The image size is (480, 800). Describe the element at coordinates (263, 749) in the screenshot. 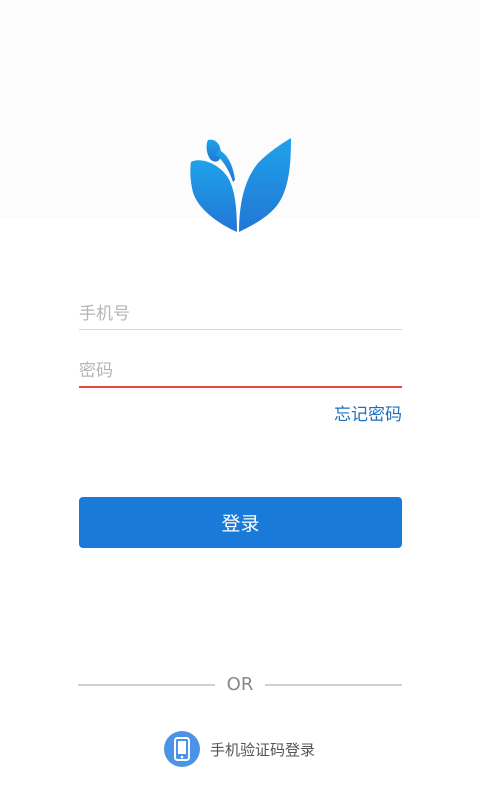

I see `sms-login-label: 手机验证码登录` at that location.